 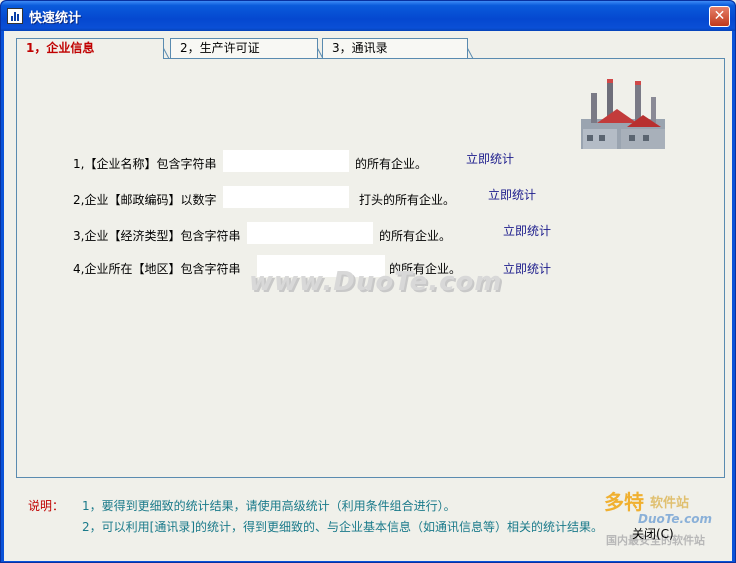 What do you see at coordinates (391, 164) in the screenshot?
I see `row-1-suffix: 的所有企业。` at bounding box center [391, 164].